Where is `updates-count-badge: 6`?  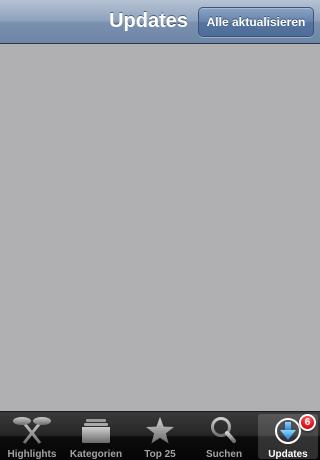 updates-count-badge: 6 is located at coordinates (307, 422).